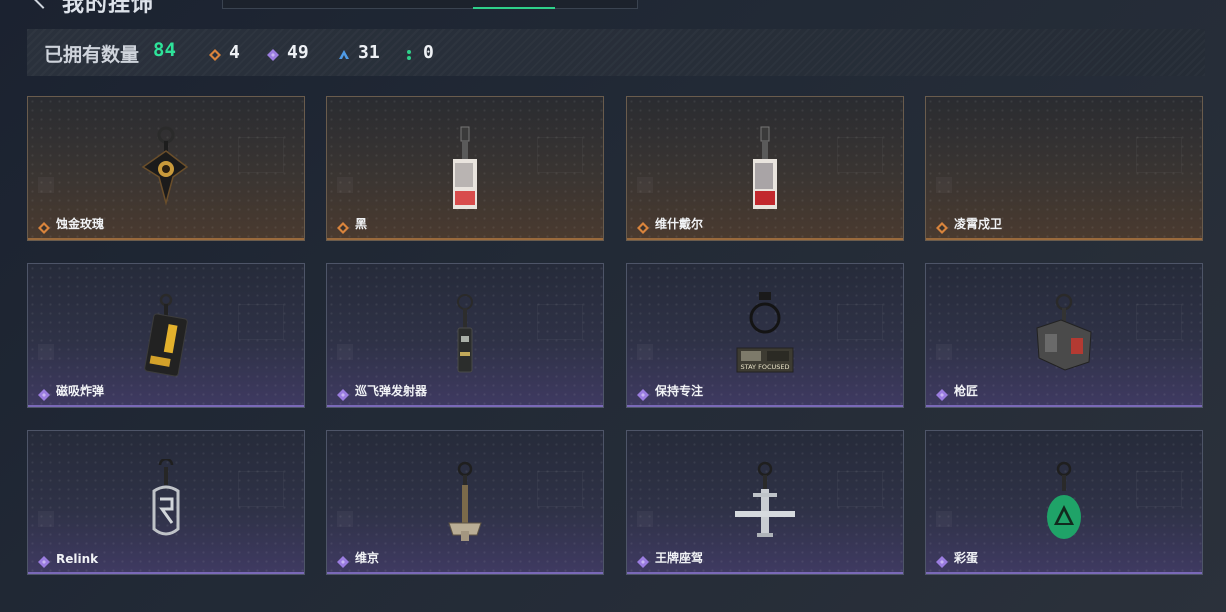  I want to click on stat-green-count: 0, so click(428, 52).